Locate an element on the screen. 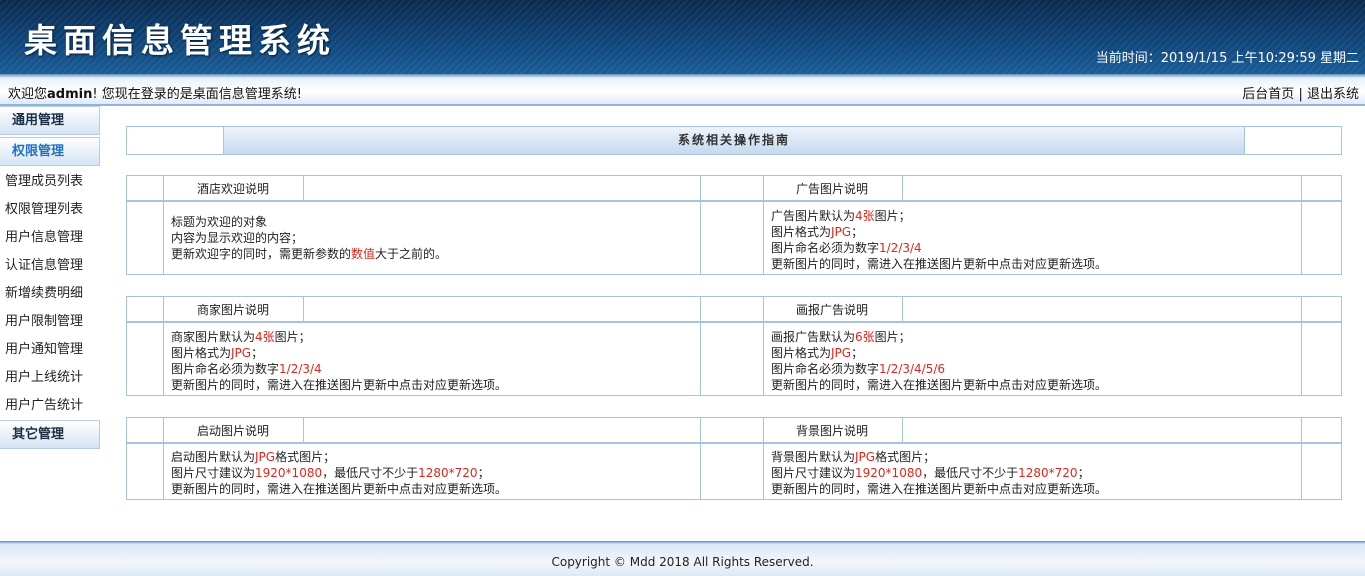 This screenshot has width=1365, height=576. block-title-right: 广告图片说明 is located at coordinates (832, 189).